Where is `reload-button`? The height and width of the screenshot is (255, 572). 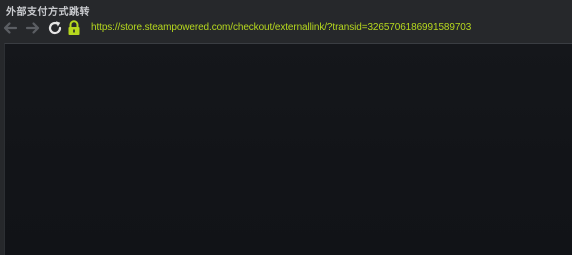
reload-button is located at coordinates (55, 28).